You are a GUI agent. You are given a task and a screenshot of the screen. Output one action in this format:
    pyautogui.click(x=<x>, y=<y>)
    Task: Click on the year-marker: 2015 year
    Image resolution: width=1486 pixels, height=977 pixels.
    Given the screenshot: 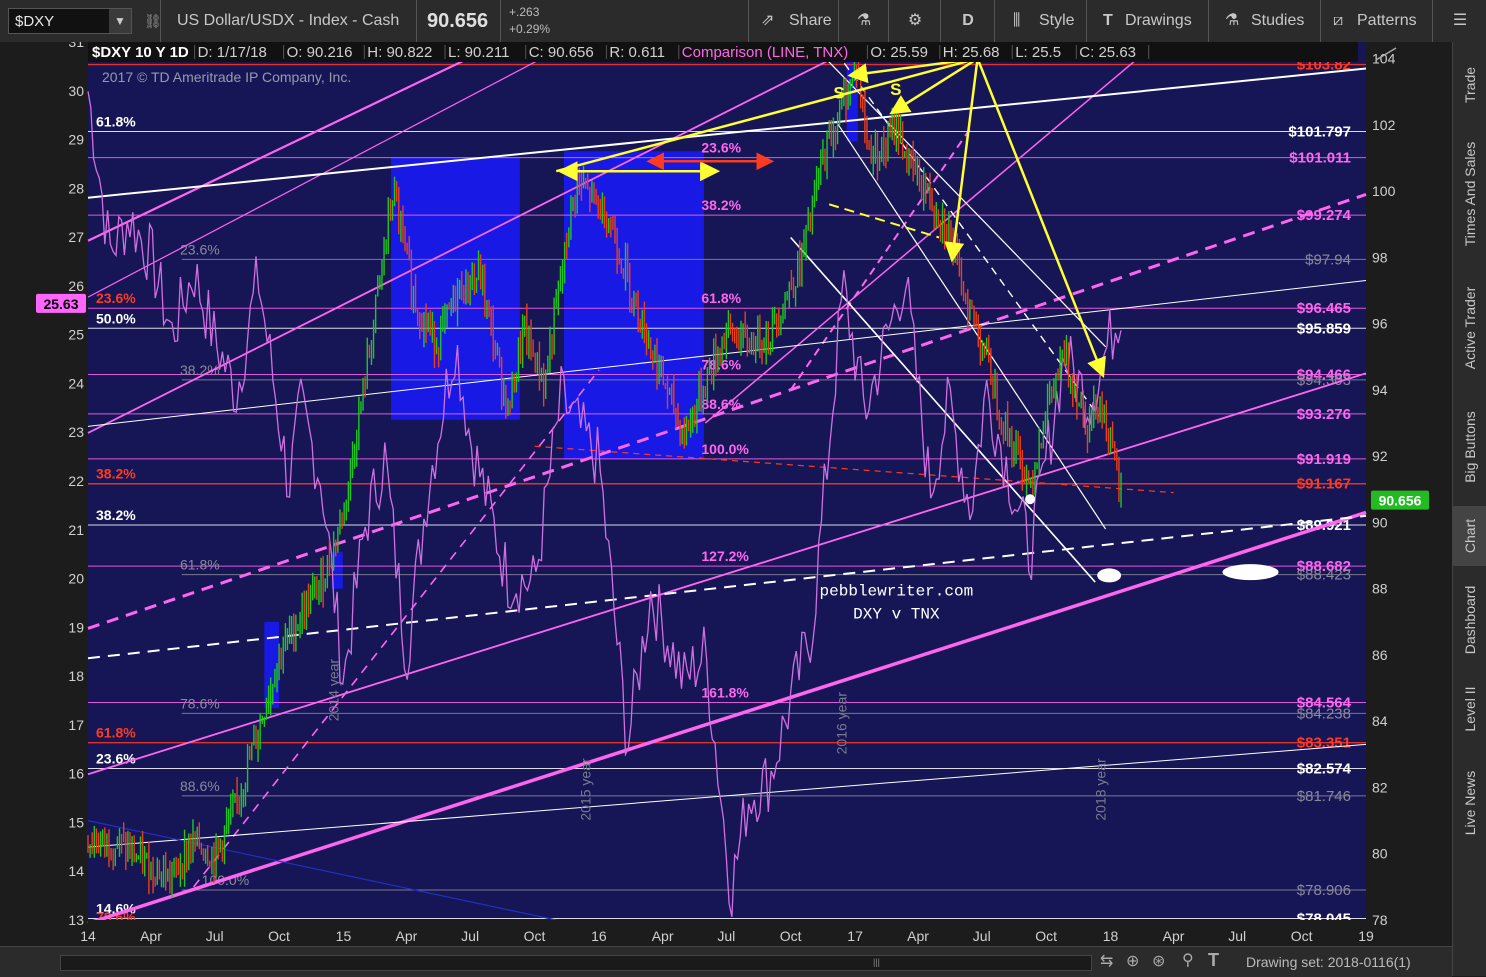 What is the action you would take?
    pyautogui.click(x=586, y=789)
    